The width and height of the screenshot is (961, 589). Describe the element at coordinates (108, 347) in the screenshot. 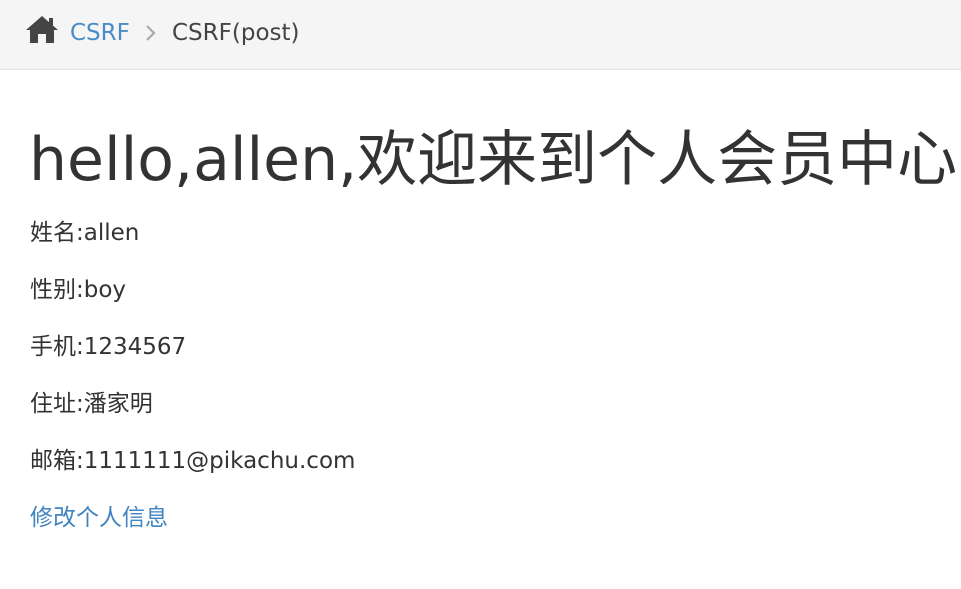

I see `info-phone: 手机:1234567` at that location.